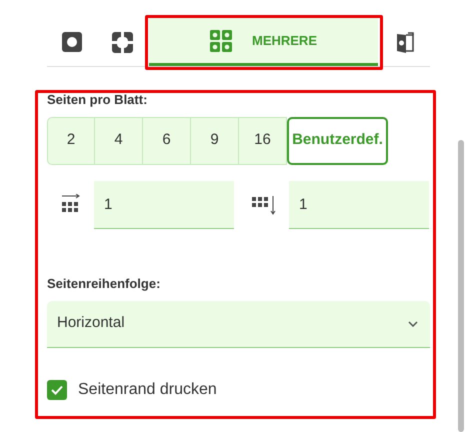 The height and width of the screenshot is (432, 475). What do you see at coordinates (359, 204) in the screenshot?
I see `rows-field: 1` at bounding box center [359, 204].